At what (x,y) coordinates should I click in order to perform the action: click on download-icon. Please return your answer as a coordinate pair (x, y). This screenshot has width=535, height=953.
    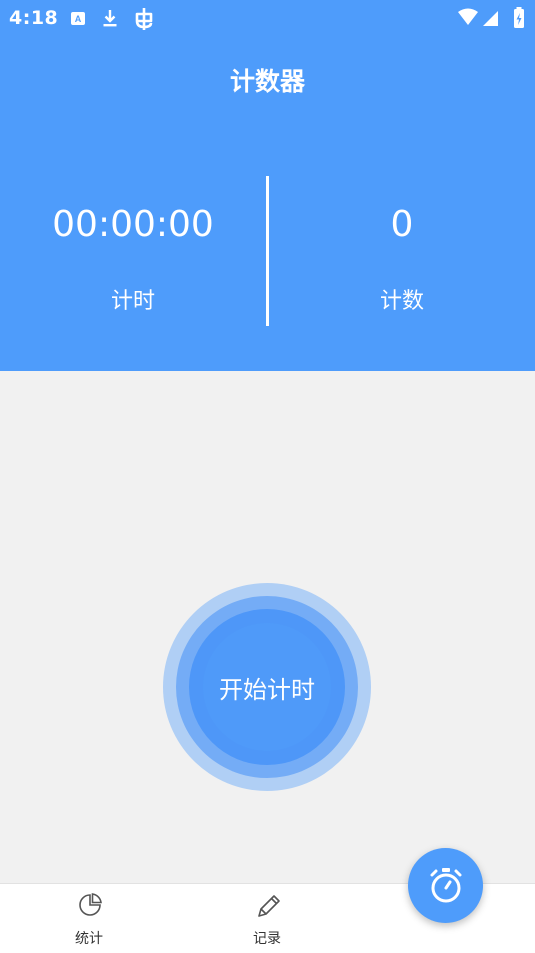
    Looking at the image, I should click on (110, 20).